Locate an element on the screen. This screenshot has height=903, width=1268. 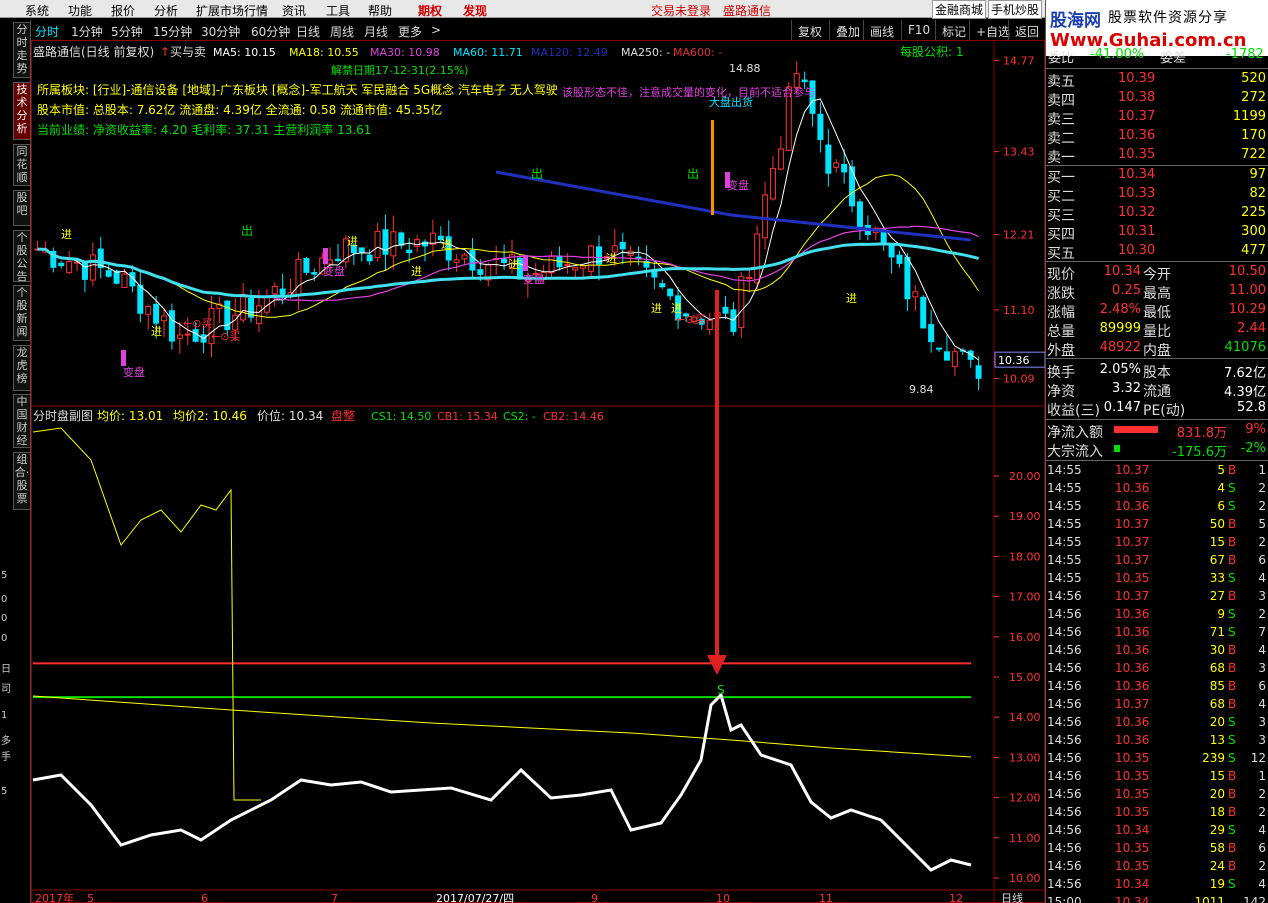
left-tab-1: 技术分析 is located at coordinates (22, 111).